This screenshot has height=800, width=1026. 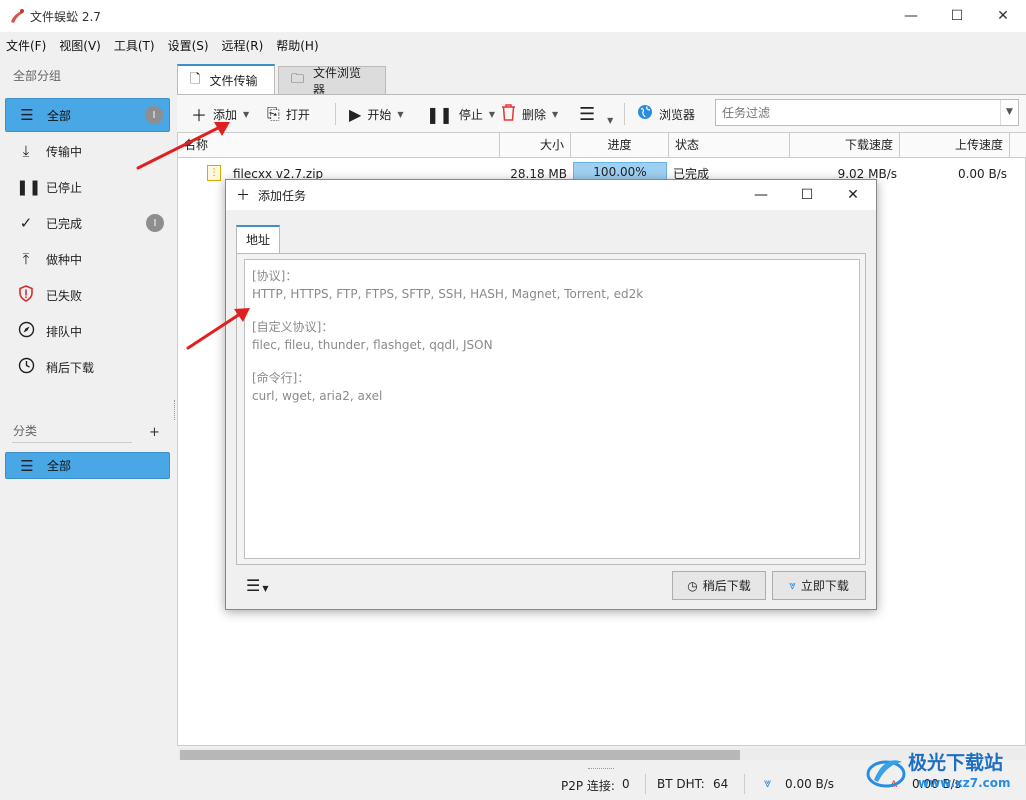 I want to click on download-later-button: ◷ 稍后下载, so click(x=719, y=585).